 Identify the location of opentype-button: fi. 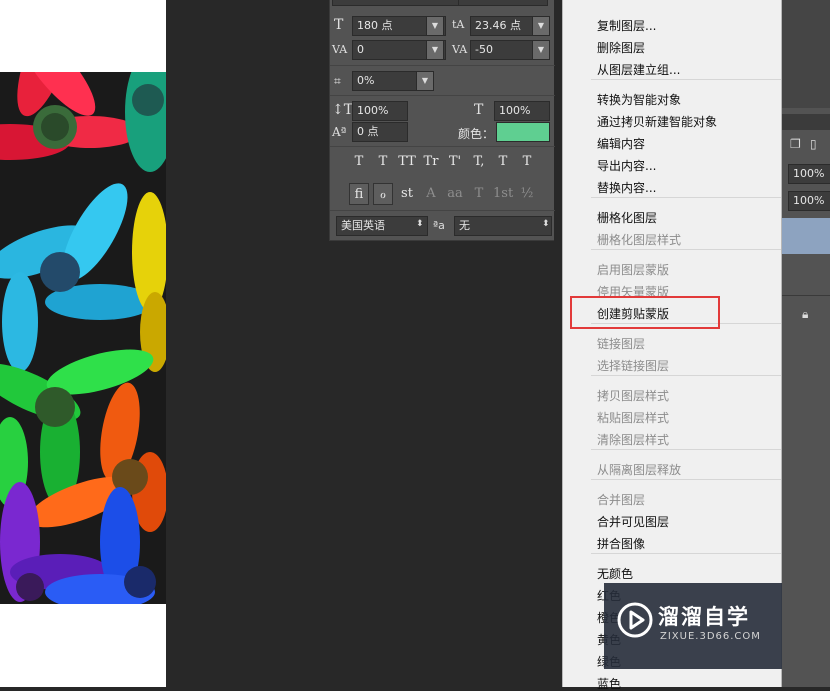
(359, 194).